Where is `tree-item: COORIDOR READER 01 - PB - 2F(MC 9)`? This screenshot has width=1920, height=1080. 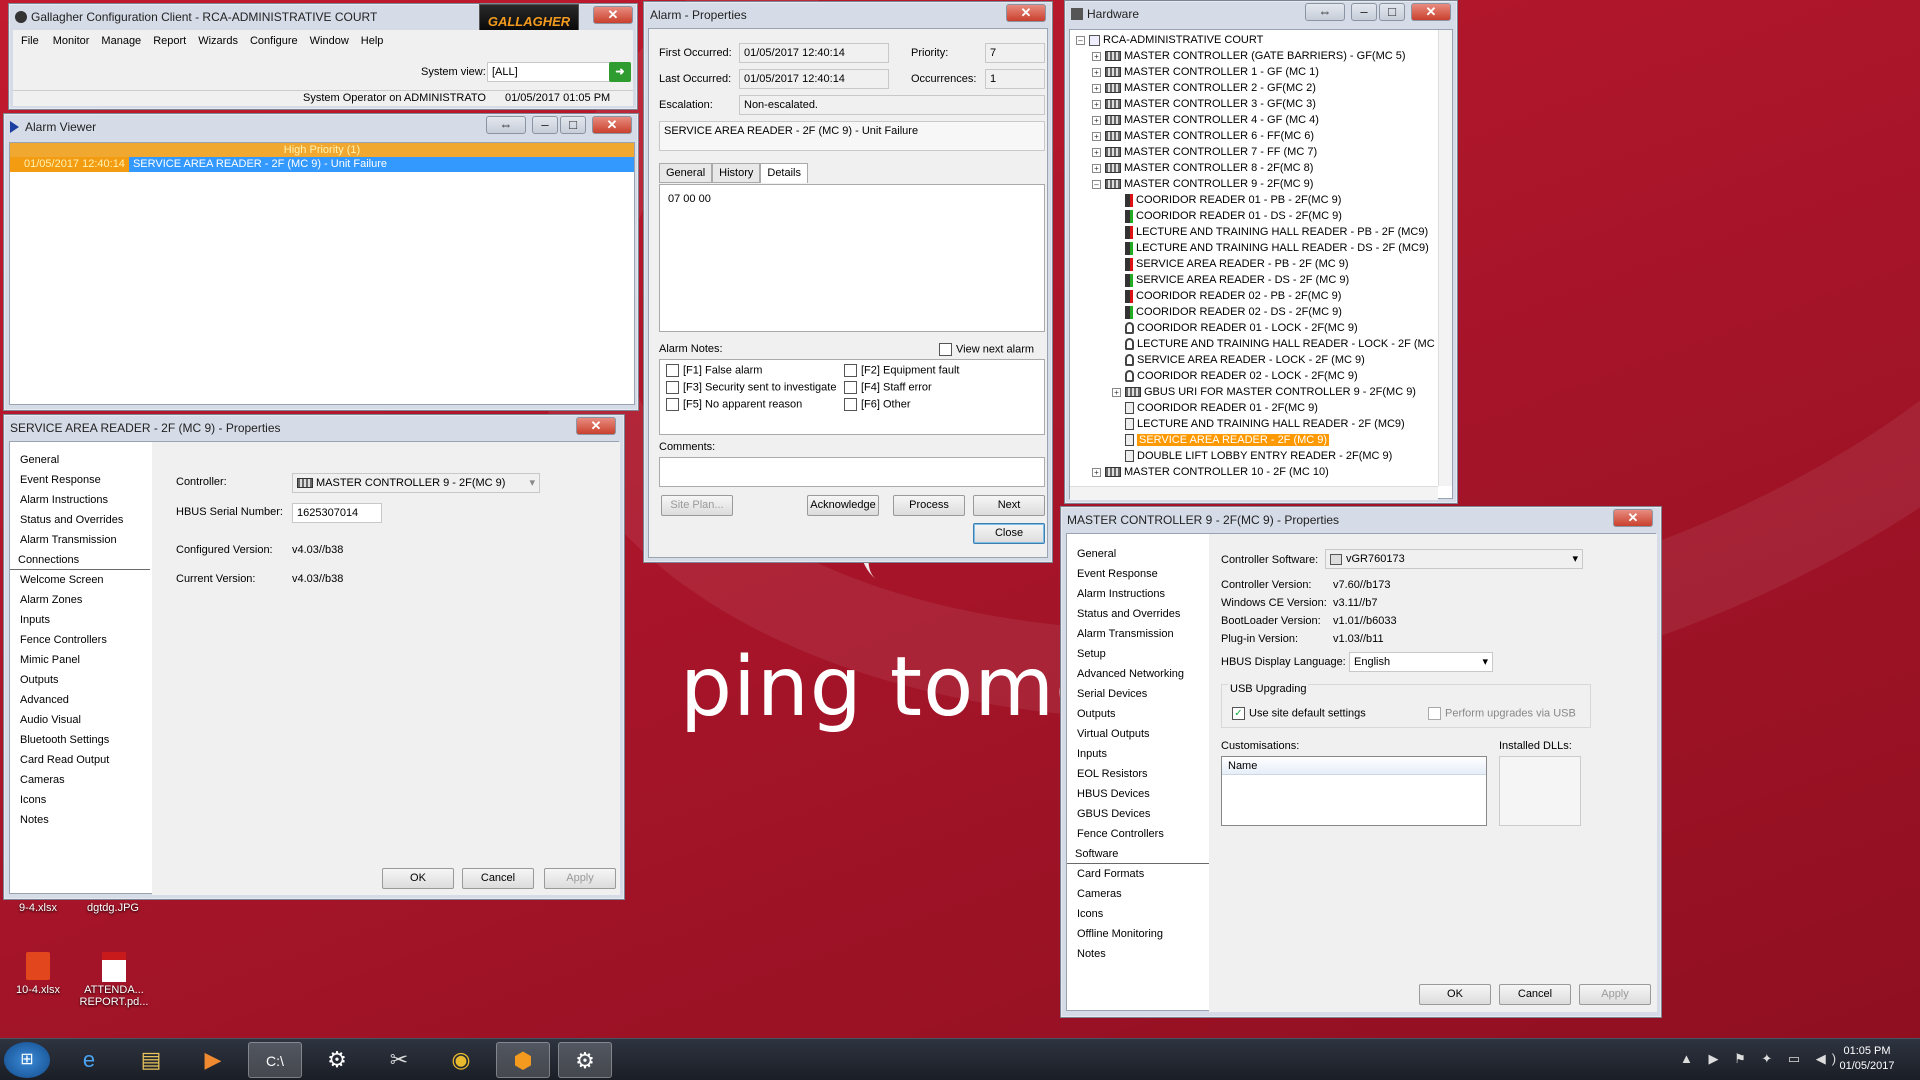 tree-item: COORIDOR READER 01 - PB - 2F(MC 9) is located at coordinates (1258, 200).